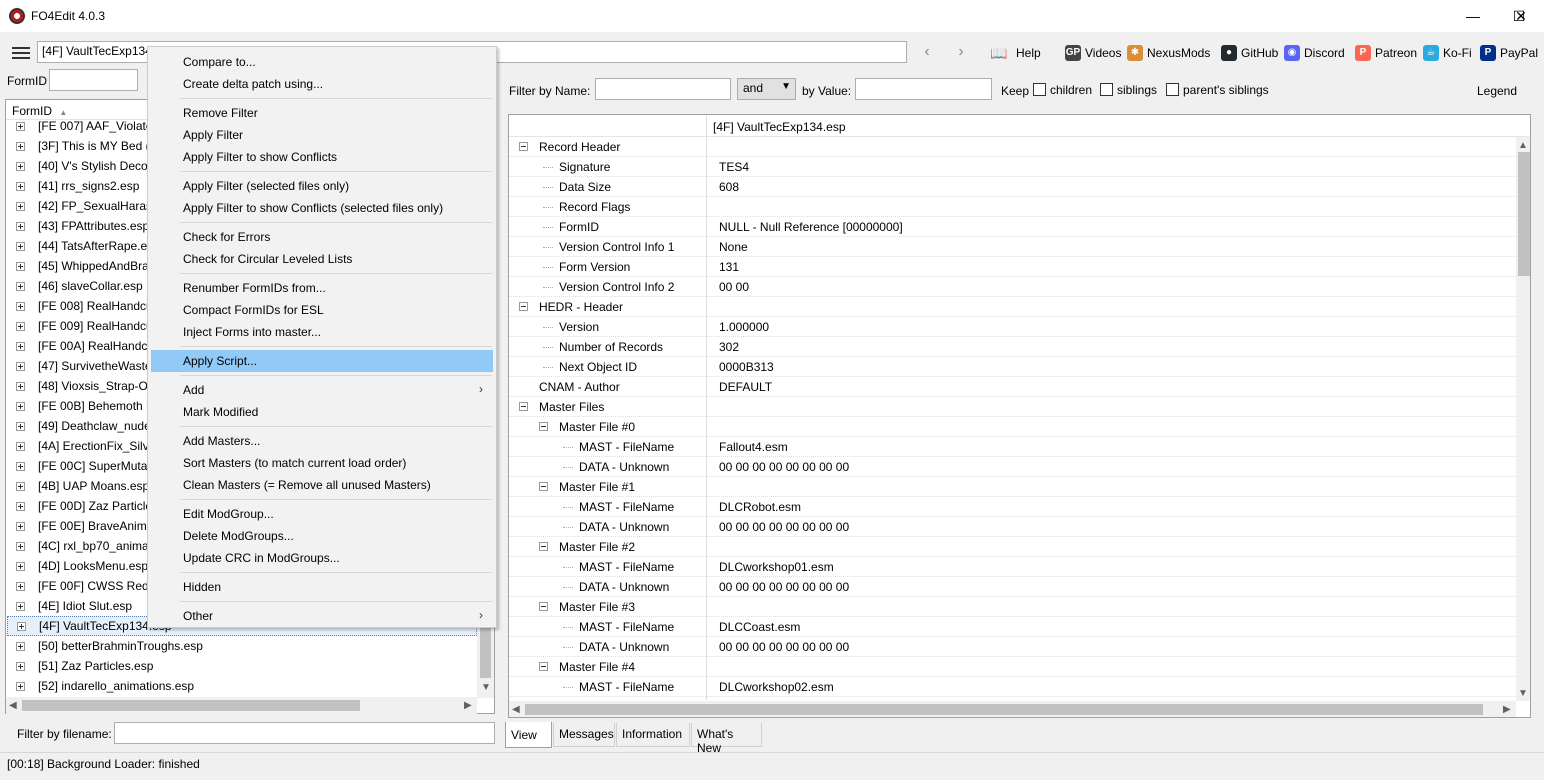 The image size is (1544, 780). Describe the element at coordinates (584, 735) in the screenshot. I see `tab-messages: Messages` at that location.